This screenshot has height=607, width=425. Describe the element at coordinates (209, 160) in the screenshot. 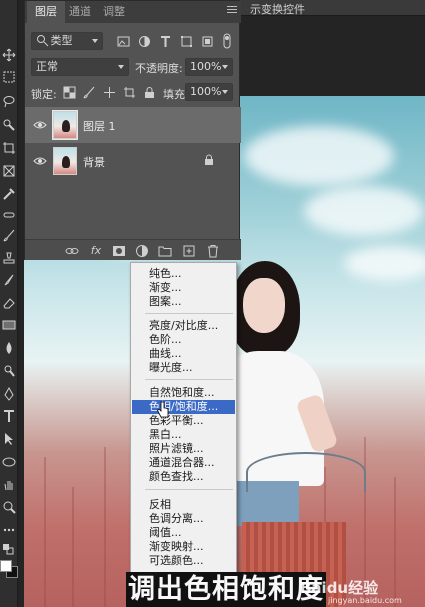

I see `lock-icon` at that location.